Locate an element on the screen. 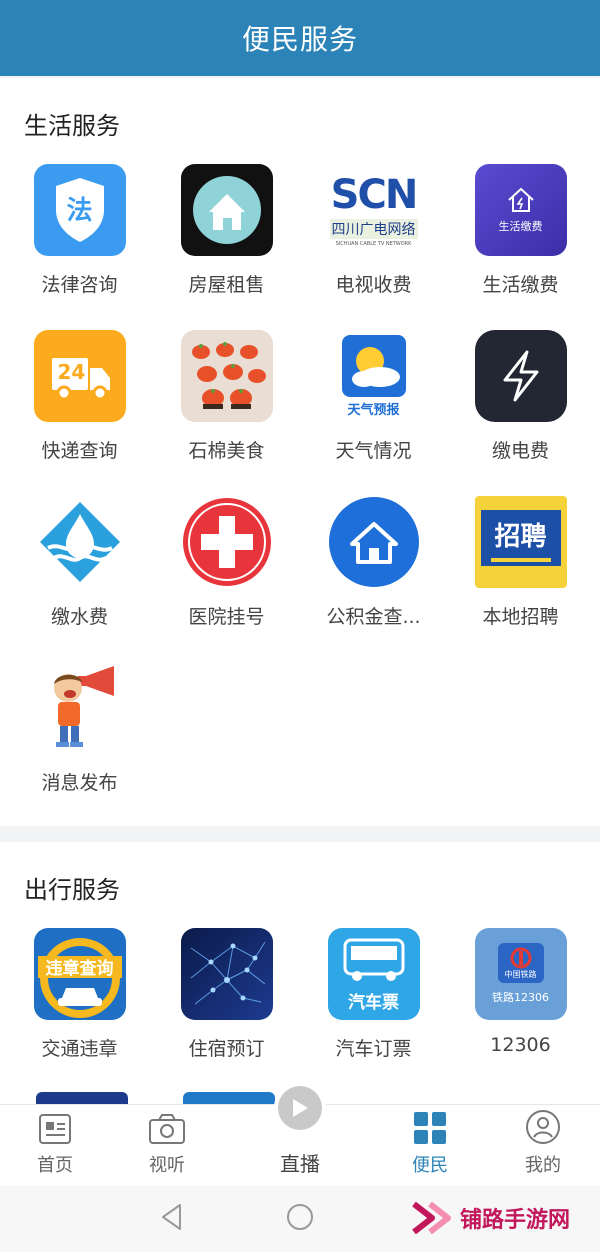  scn-logo-text: SCN is located at coordinates (374, 195).